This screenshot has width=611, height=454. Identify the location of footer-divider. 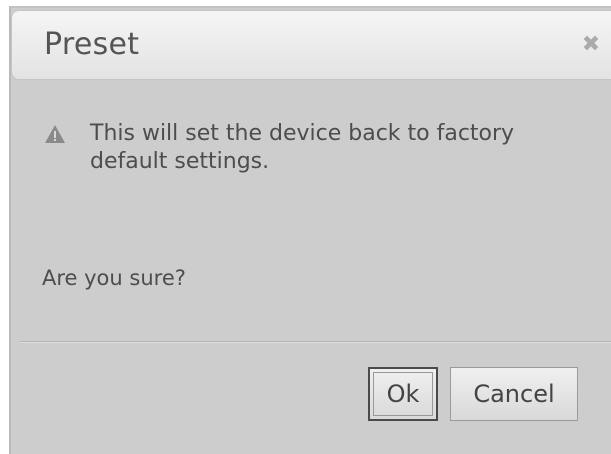
(315, 342).